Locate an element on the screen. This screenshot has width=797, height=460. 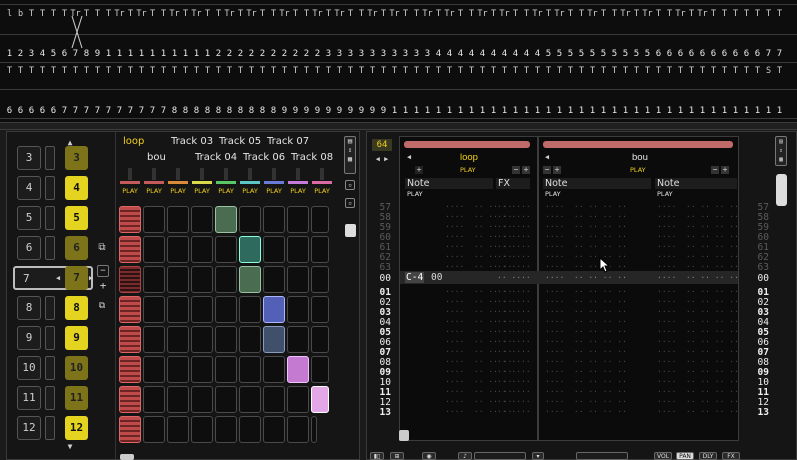
editor-horizontal-scrollbar-thumb is located at coordinates (404, 435).